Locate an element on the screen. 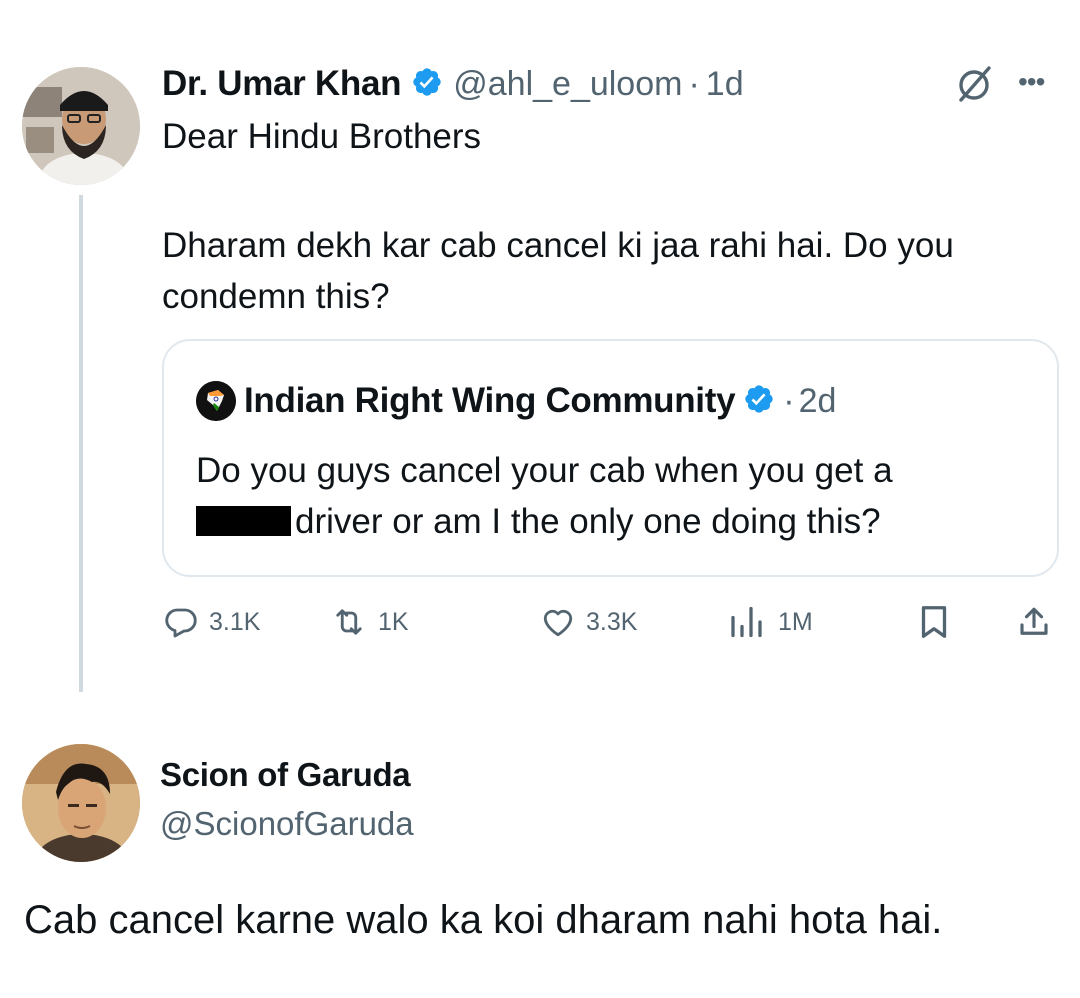 The width and height of the screenshot is (1080, 998). author-name: Dr. Umar Khan is located at coordinates (282, 84).